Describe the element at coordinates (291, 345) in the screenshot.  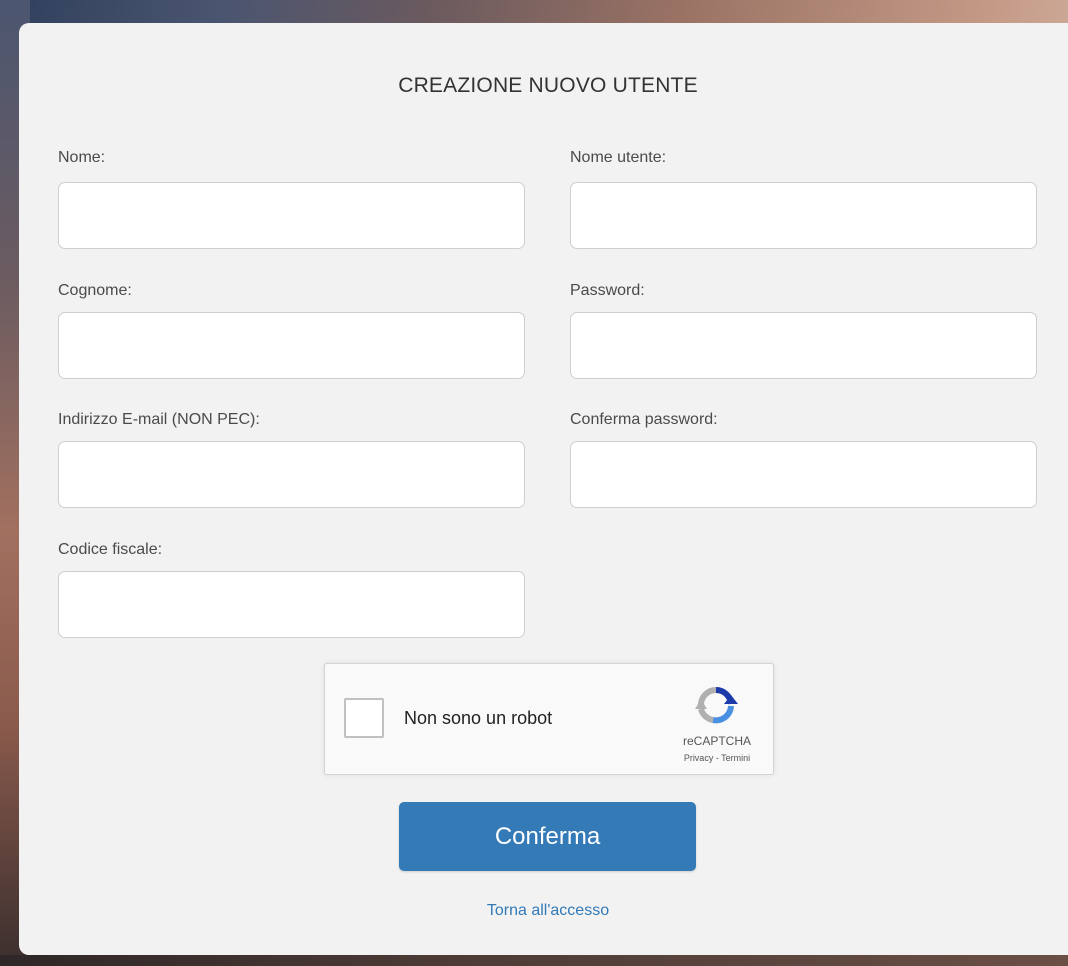
I see `cognome-input` at that location.